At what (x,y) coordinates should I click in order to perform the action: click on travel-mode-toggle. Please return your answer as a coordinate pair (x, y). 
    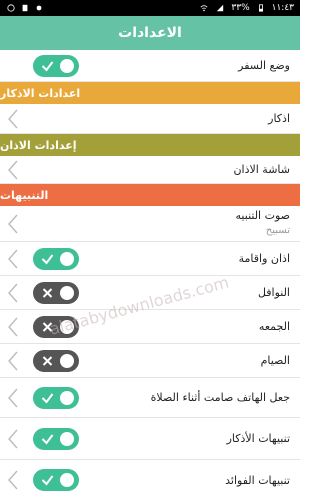
    Looking at the image, I should click on (56, 66).